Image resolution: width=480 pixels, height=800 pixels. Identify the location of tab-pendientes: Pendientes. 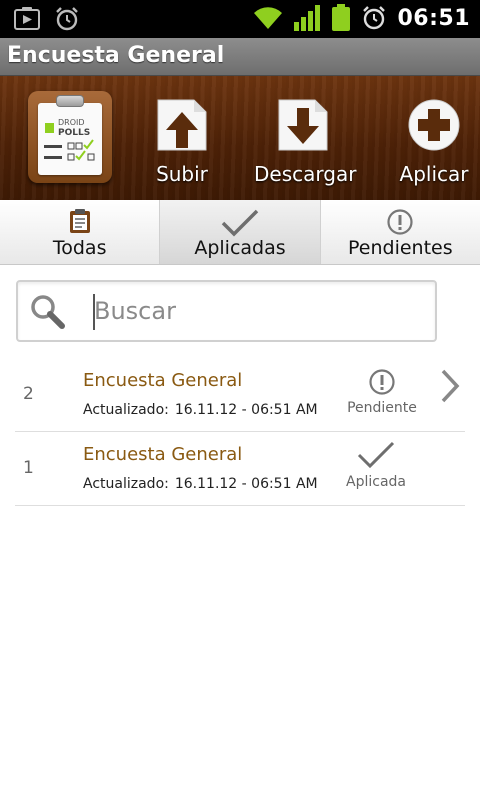
(400, 232).